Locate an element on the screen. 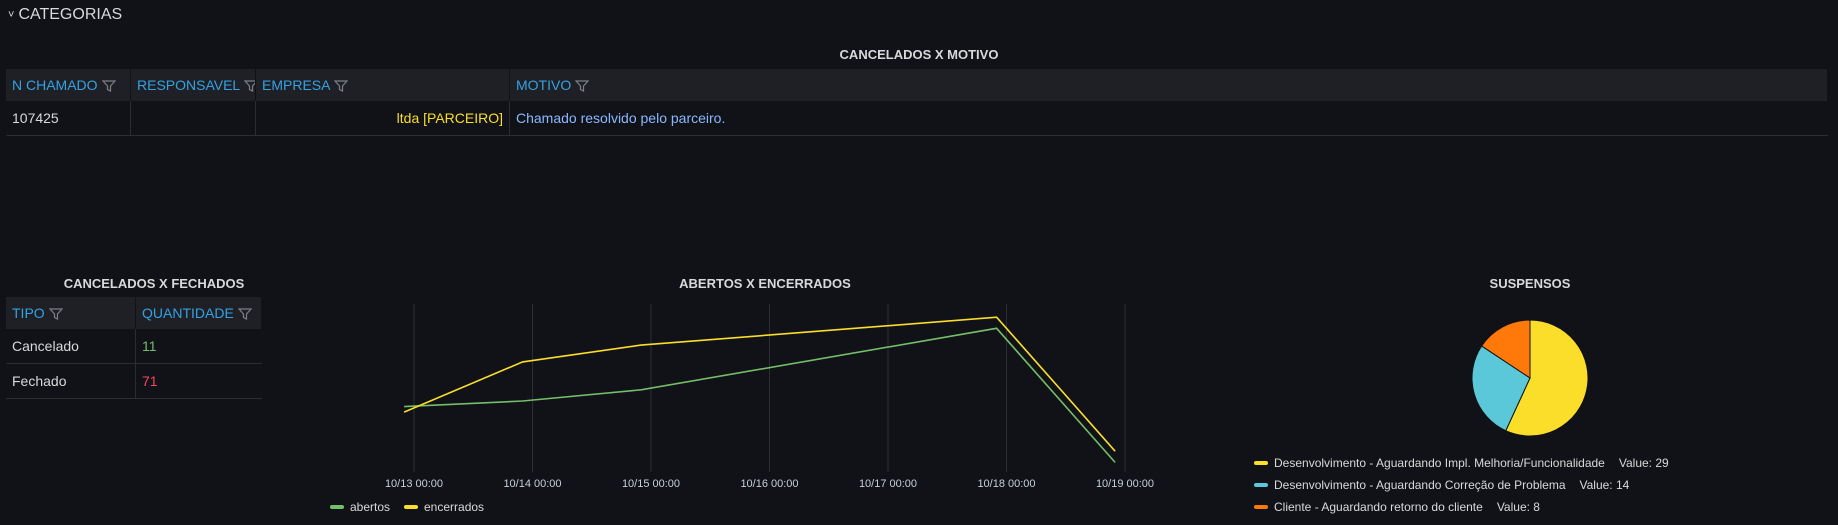 This screenshot has height=525, width=1838. column-header-quantidade: QUANTIDADE is located at coordinates (198, 313).